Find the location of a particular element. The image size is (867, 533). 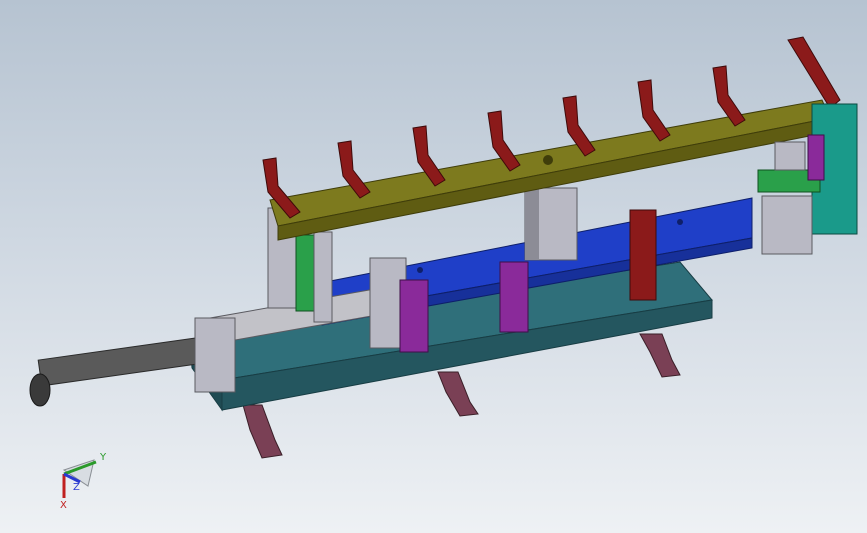

y-axis-label: Y is located at coordinates (103, 457).